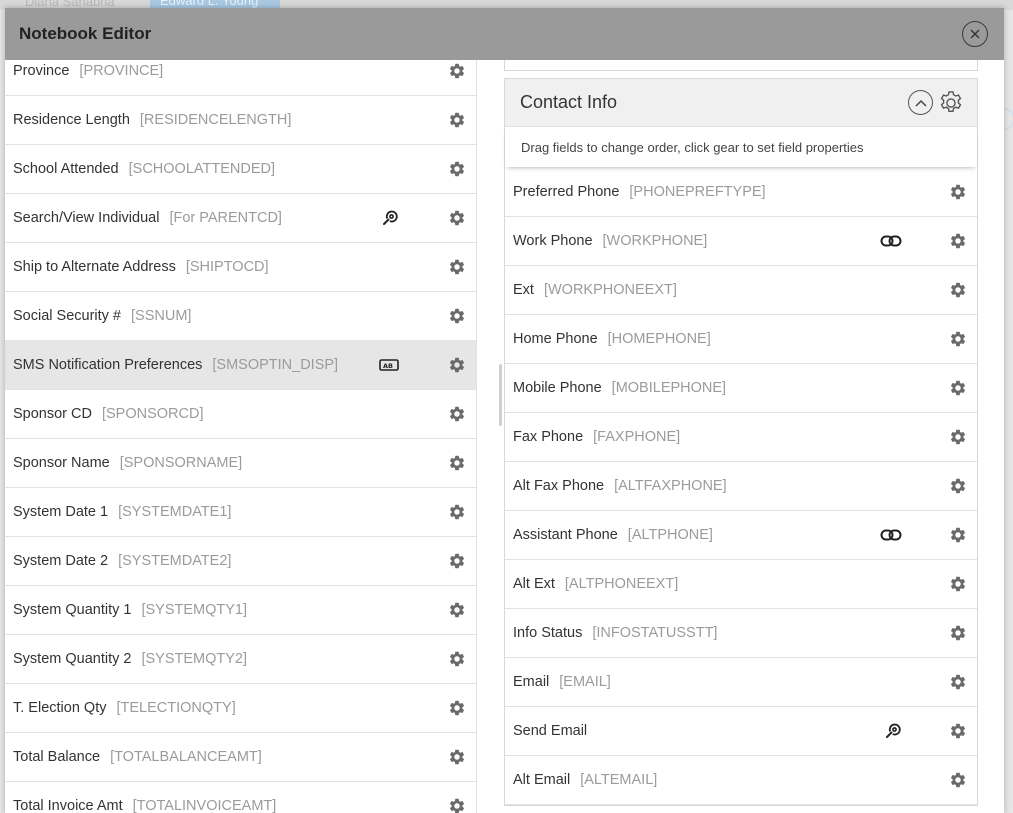  What do you see at coordinates (240, 316) in the screenshot?
I see `field-row: Social Security # [SSNUM]` at bounding box center [240, 316].